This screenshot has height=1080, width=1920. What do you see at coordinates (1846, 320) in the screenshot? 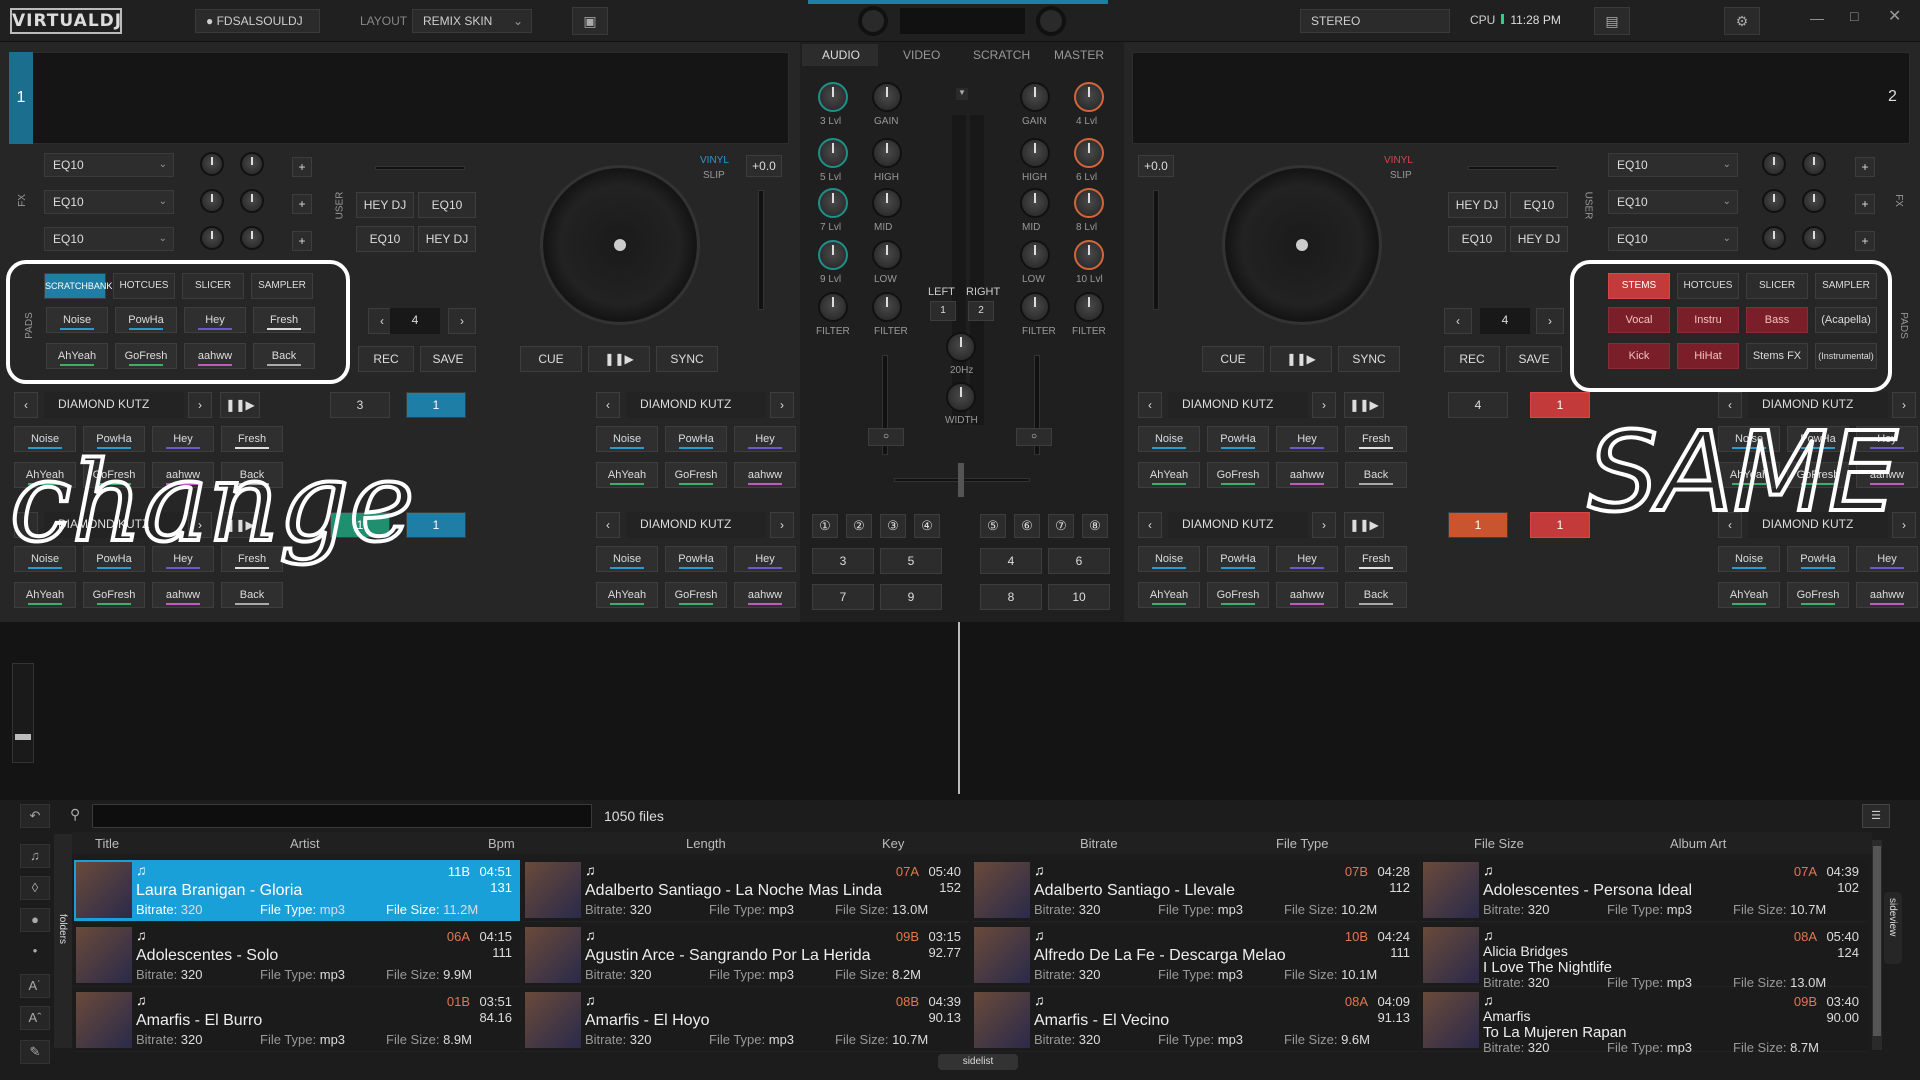
I see `stem-pad-button: (Acapella)` at bounding box center [1846, 320].